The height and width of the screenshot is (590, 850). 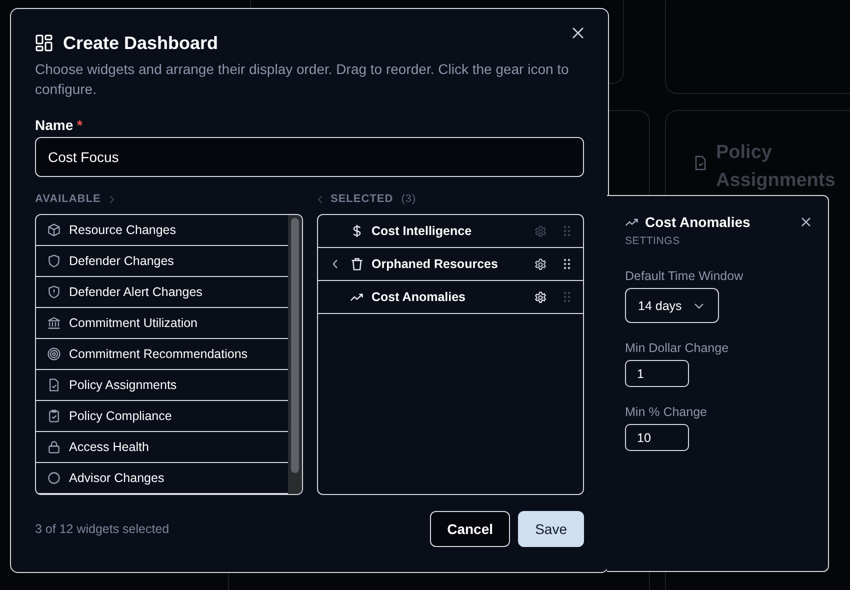 I want to click on dialog-title: Create Dashboard, so click(x=140, y=43).